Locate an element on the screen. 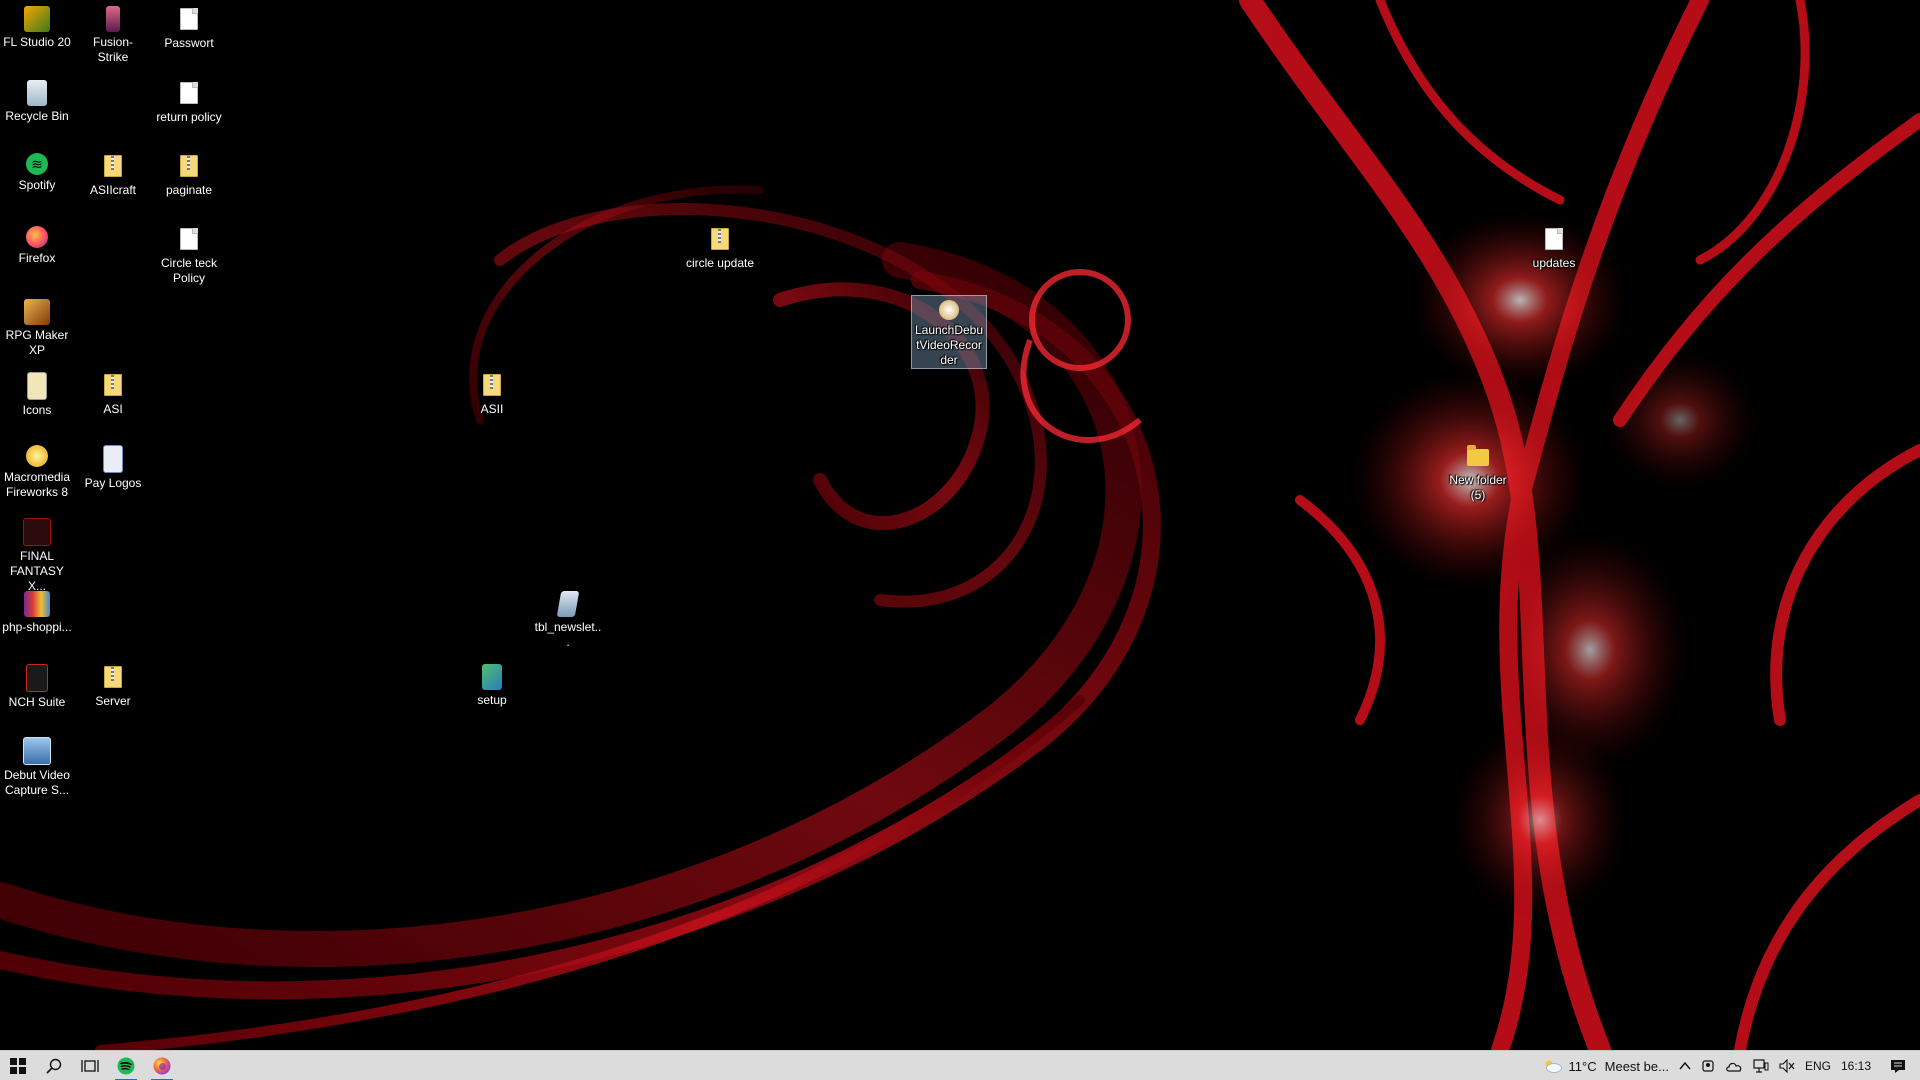 The width and height of the screenshot is (1920, 1080). notifications-icon is located at coordinates (1898, 1066).